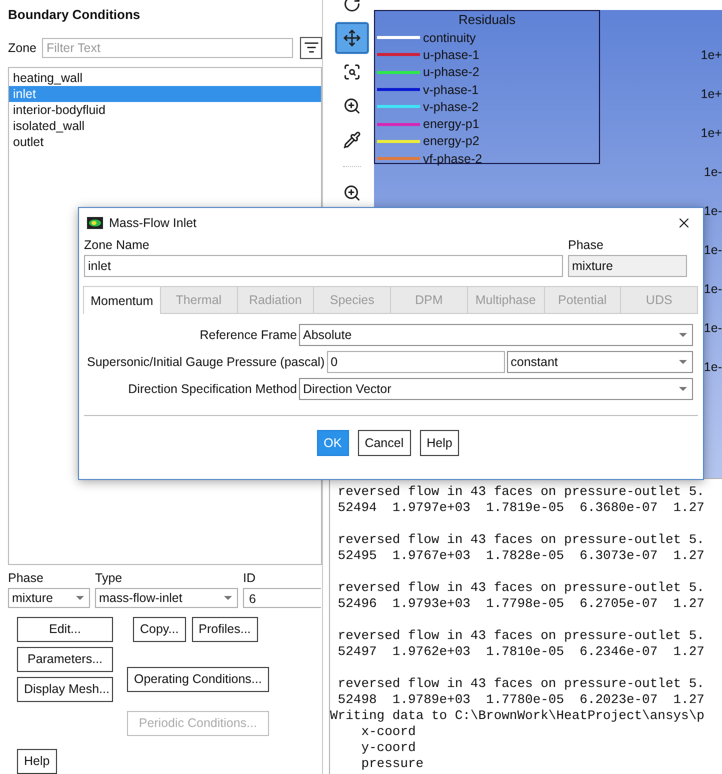 The width and height of the screenshot is (722, 774). What do you see at coordinates (449, 37) in the screenshot?
I see `legend-label: continuity` at bounding box center [449, 37].